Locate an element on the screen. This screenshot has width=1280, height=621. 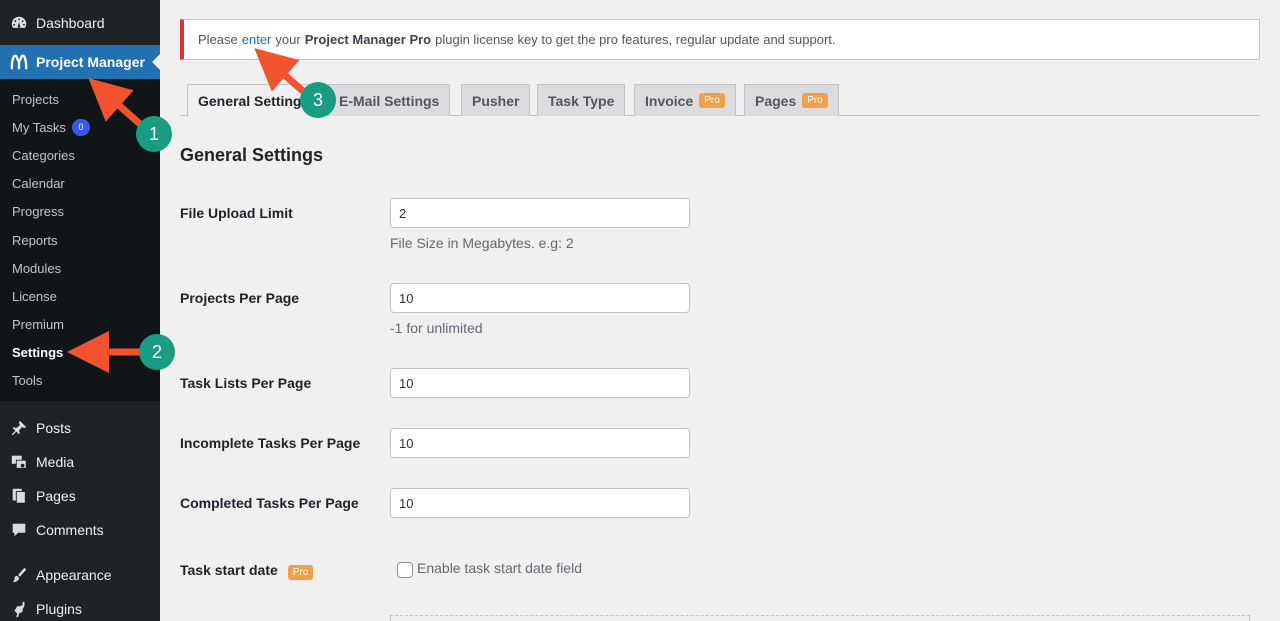
my-tasks-count-badge: 0 is located at coordinates (80, 127).